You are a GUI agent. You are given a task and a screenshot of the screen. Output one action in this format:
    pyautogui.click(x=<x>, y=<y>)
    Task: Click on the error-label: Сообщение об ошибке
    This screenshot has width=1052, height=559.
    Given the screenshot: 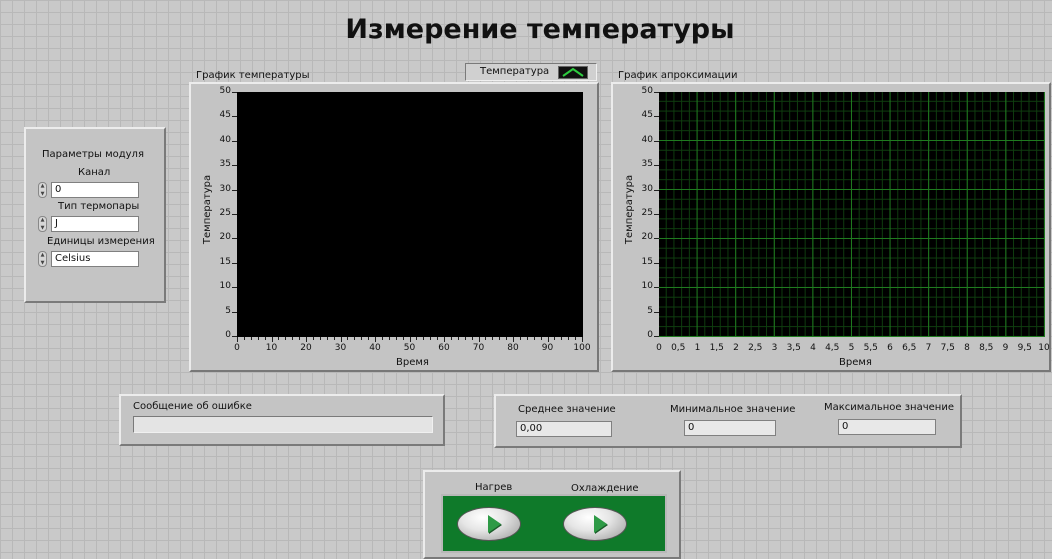 What is the action you would take?
    pyautogui.click(x=192, y=406)
    